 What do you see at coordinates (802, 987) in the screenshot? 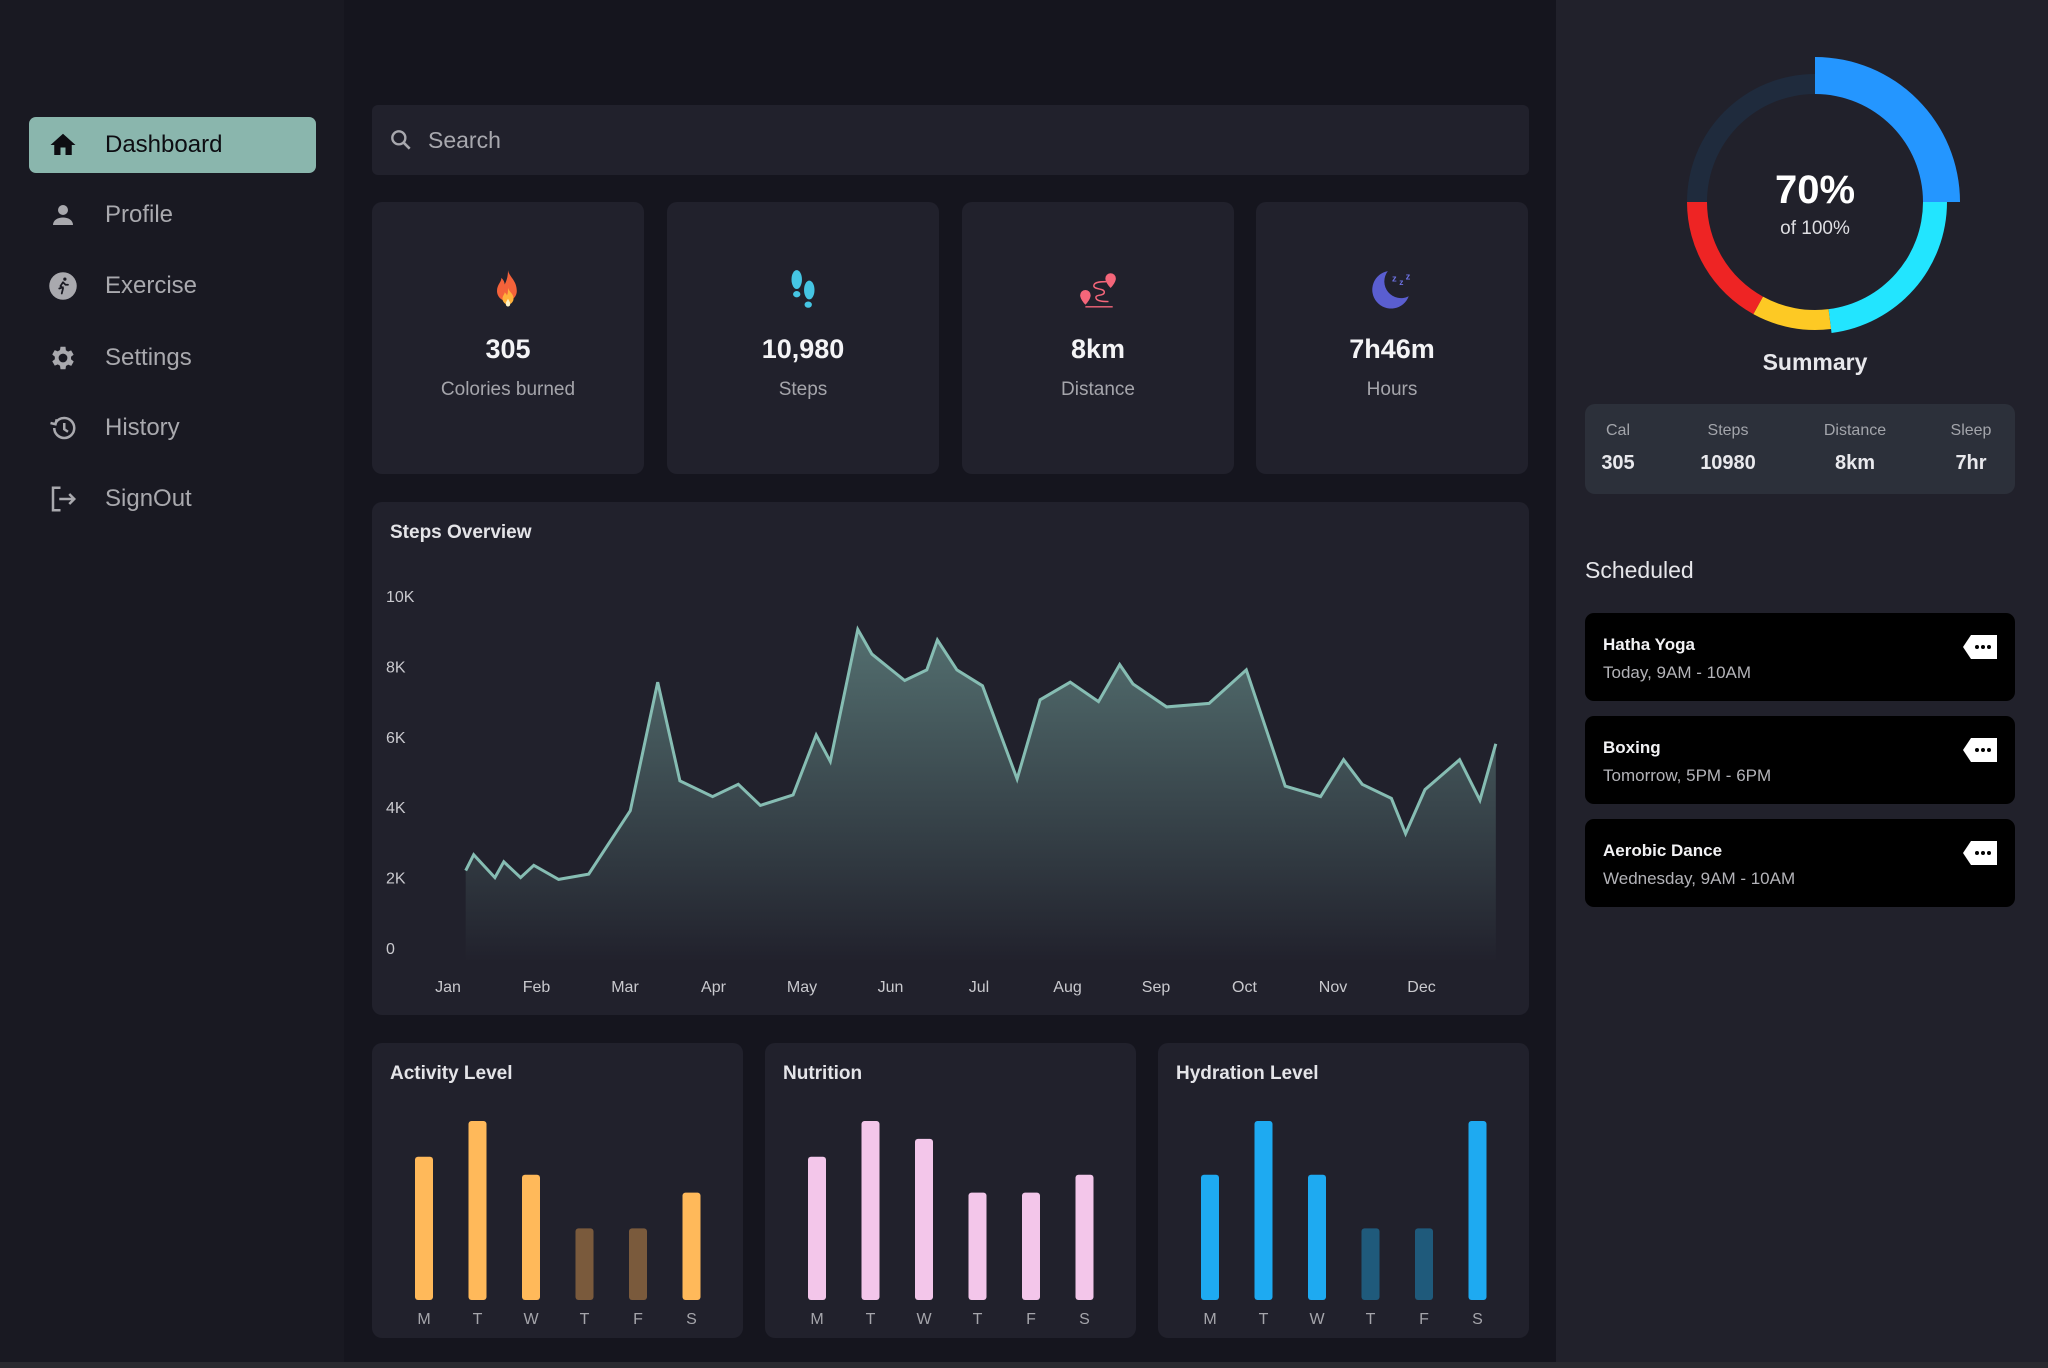
I see `x-tick-label: May` at bounding box center [802, 987].